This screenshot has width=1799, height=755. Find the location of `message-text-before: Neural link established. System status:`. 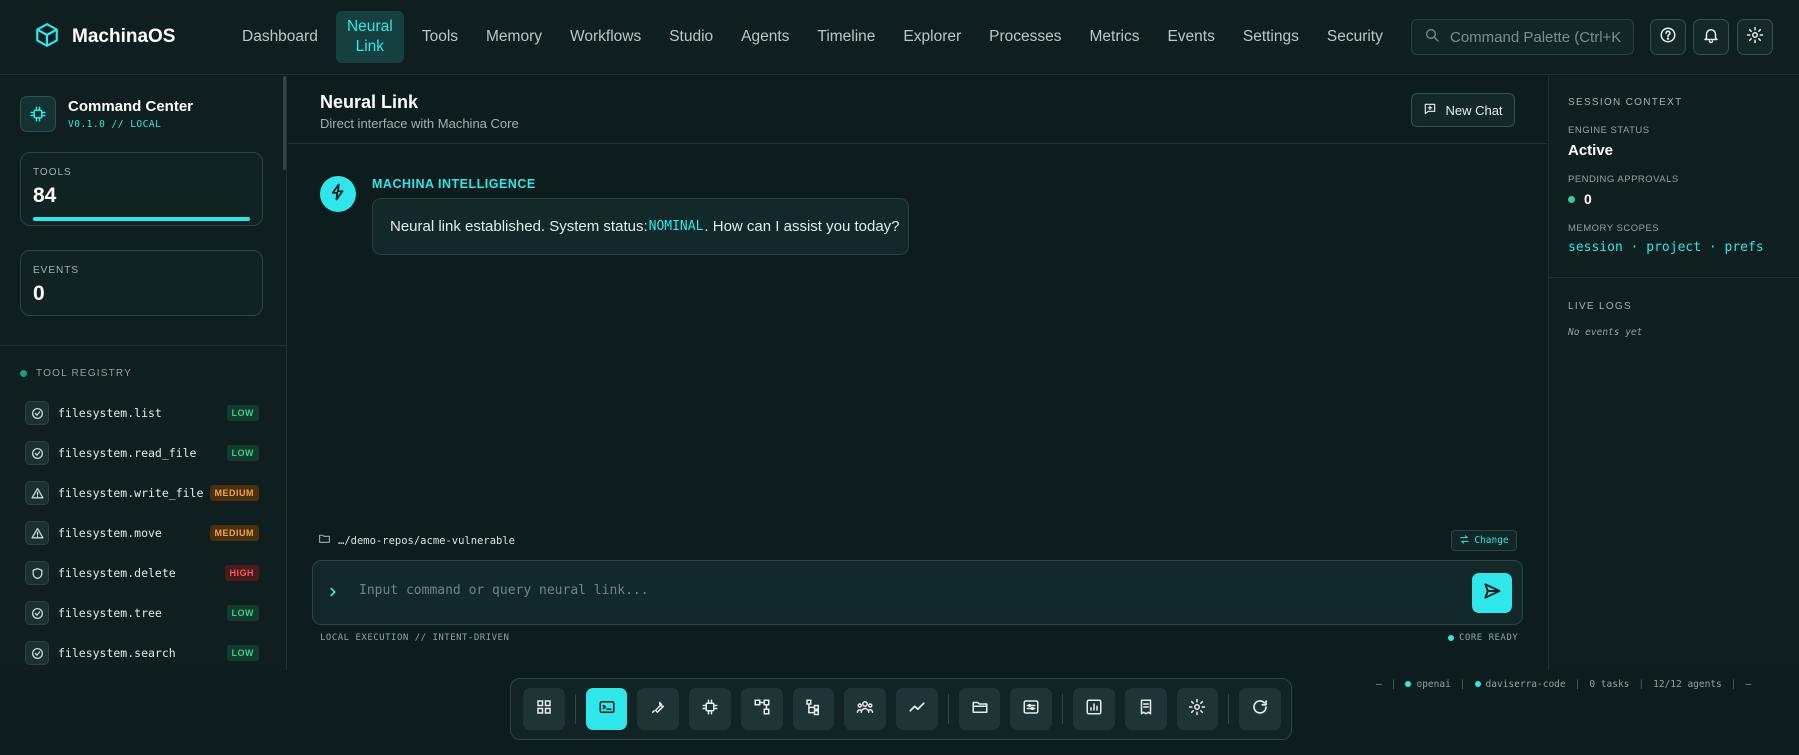

message-text-before: Neural link established. System status: is located at coordinates (519, 226).